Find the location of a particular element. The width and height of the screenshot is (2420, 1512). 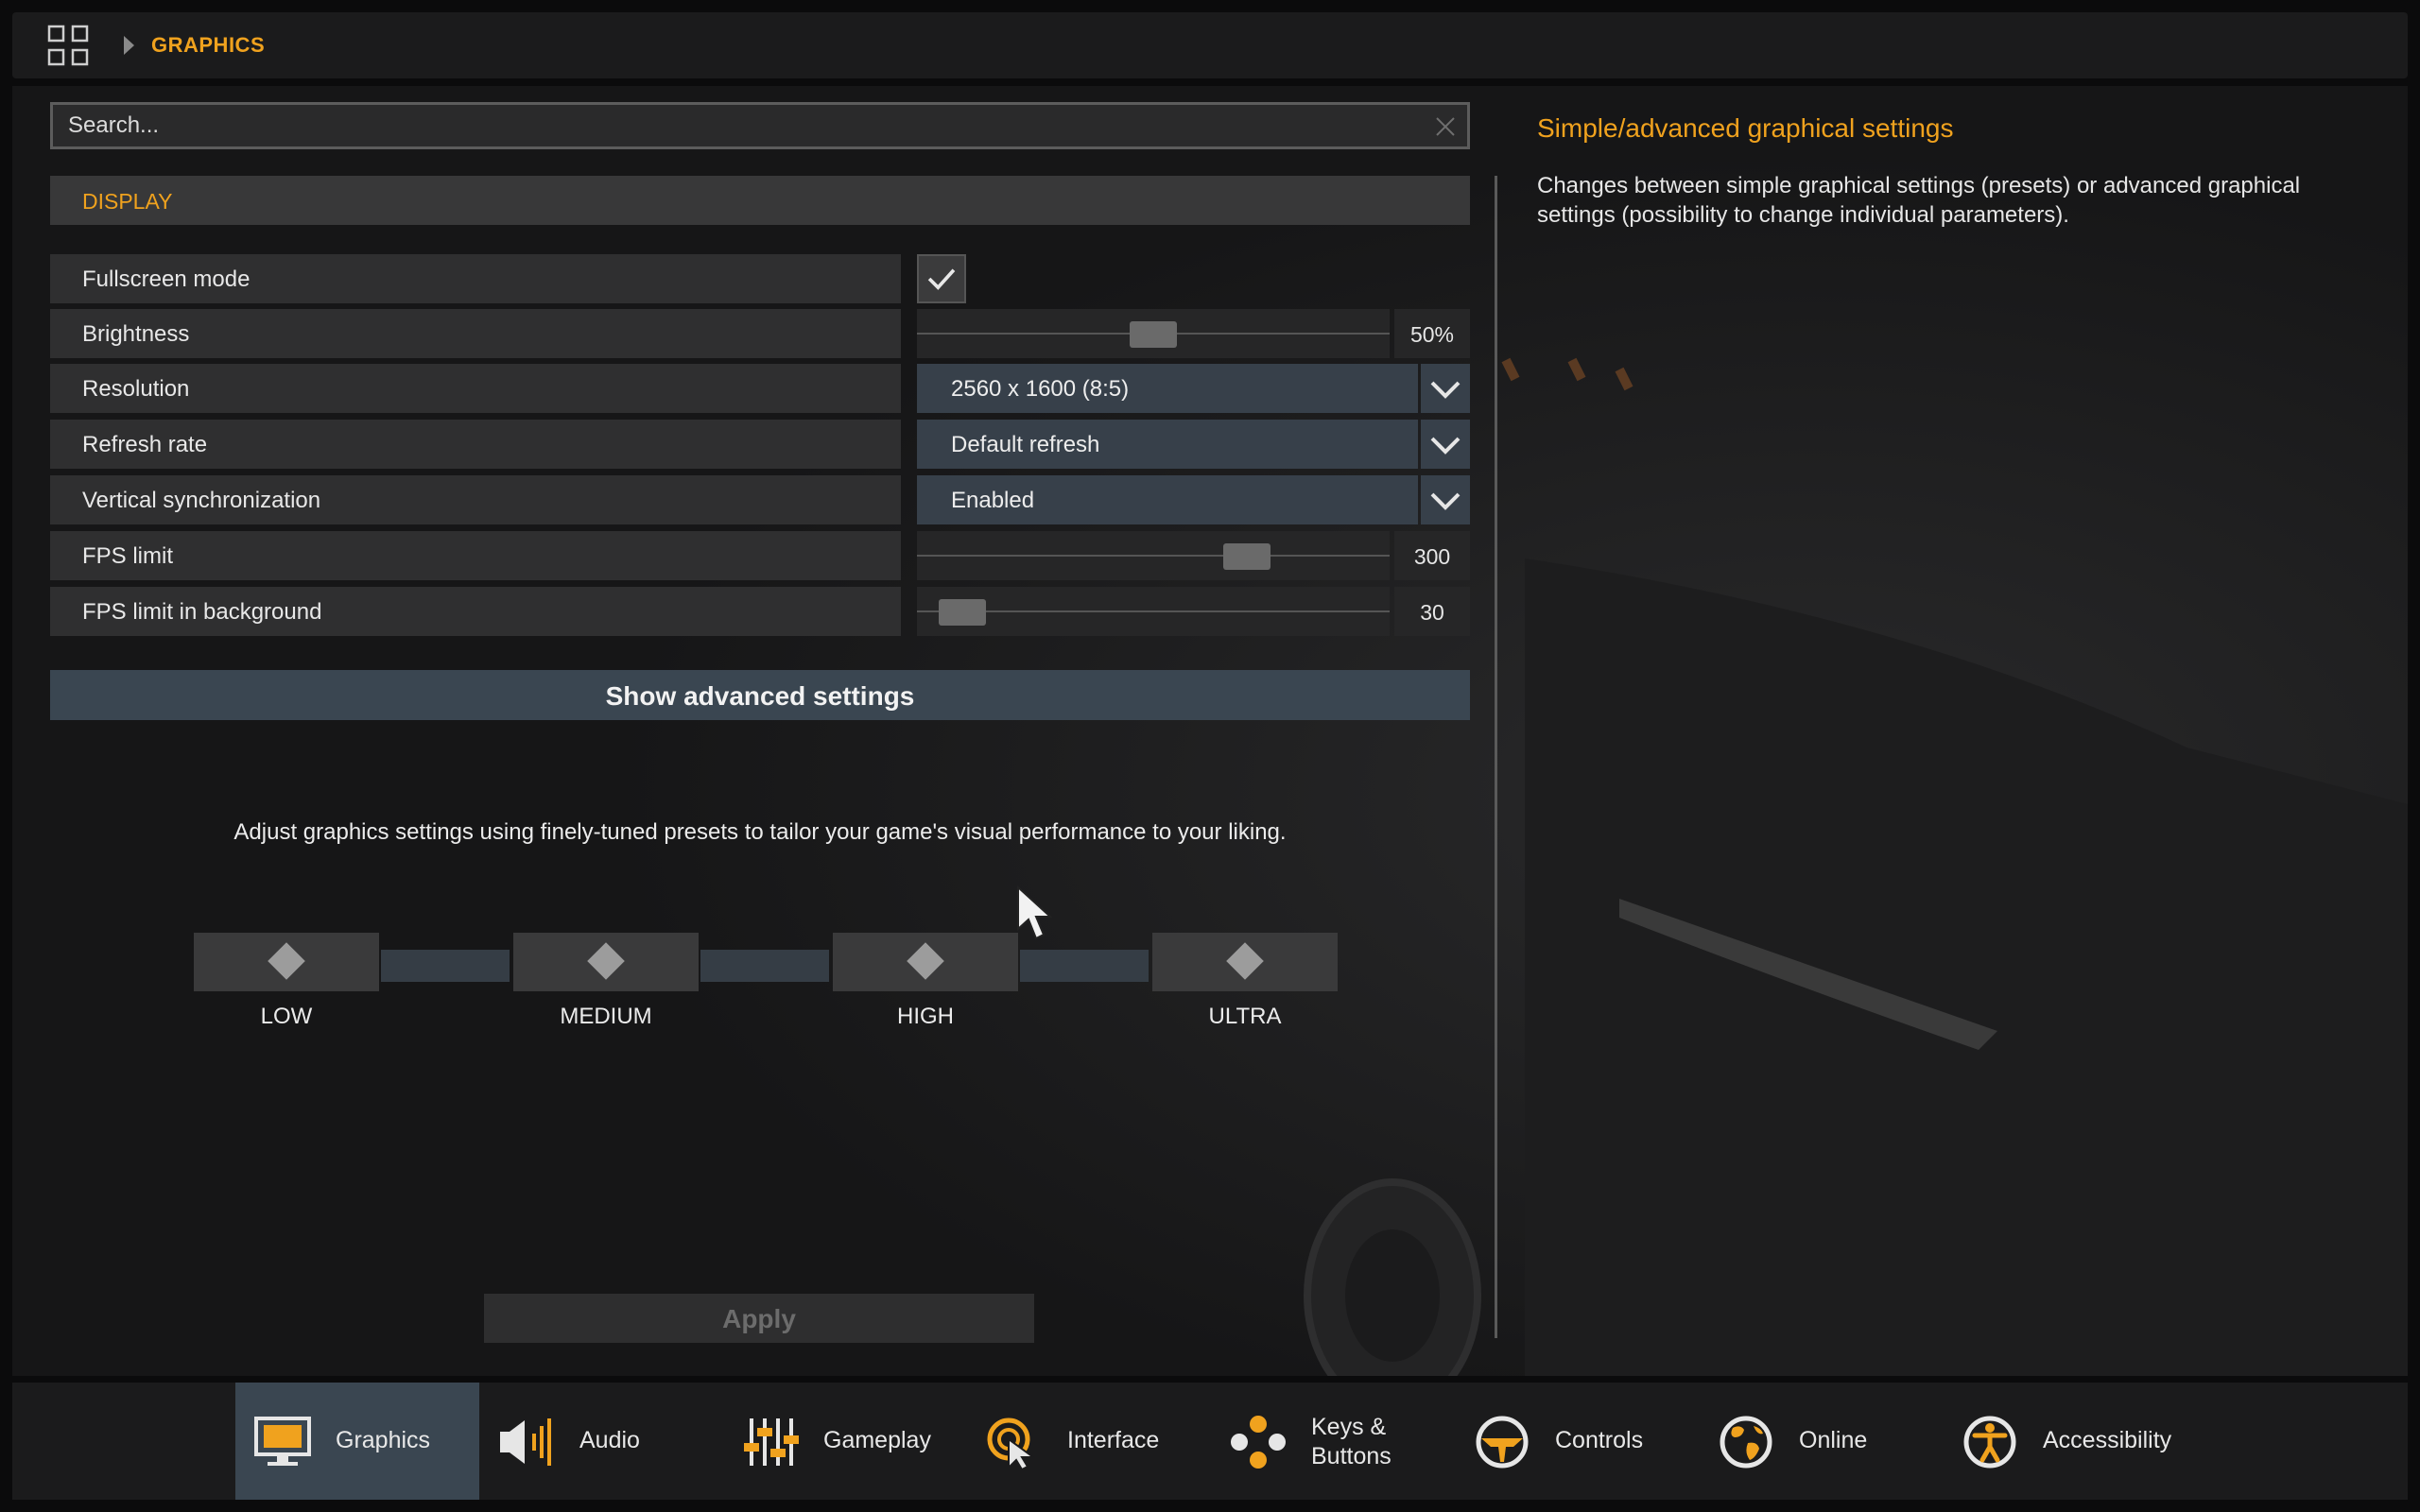

nav-keys-buttons: Keys & Buttons is located at coordinates (1333, 1441).